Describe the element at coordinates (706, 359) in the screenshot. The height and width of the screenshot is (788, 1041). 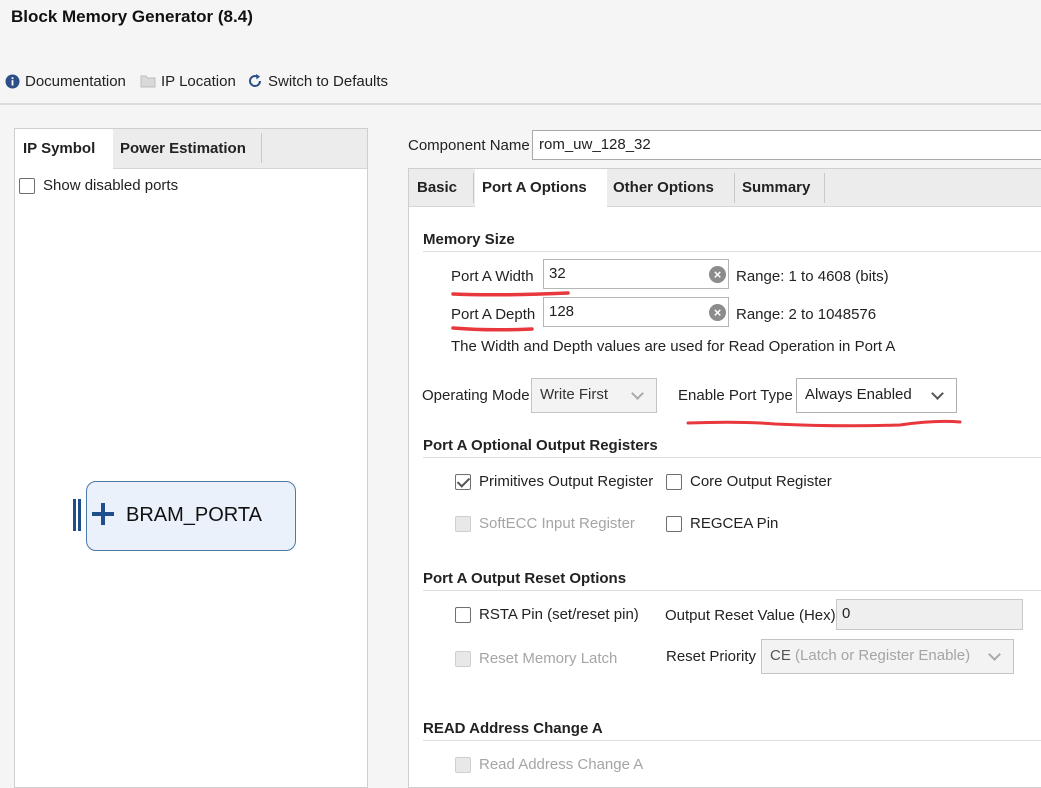
I see `annotation-underlines` at that location.